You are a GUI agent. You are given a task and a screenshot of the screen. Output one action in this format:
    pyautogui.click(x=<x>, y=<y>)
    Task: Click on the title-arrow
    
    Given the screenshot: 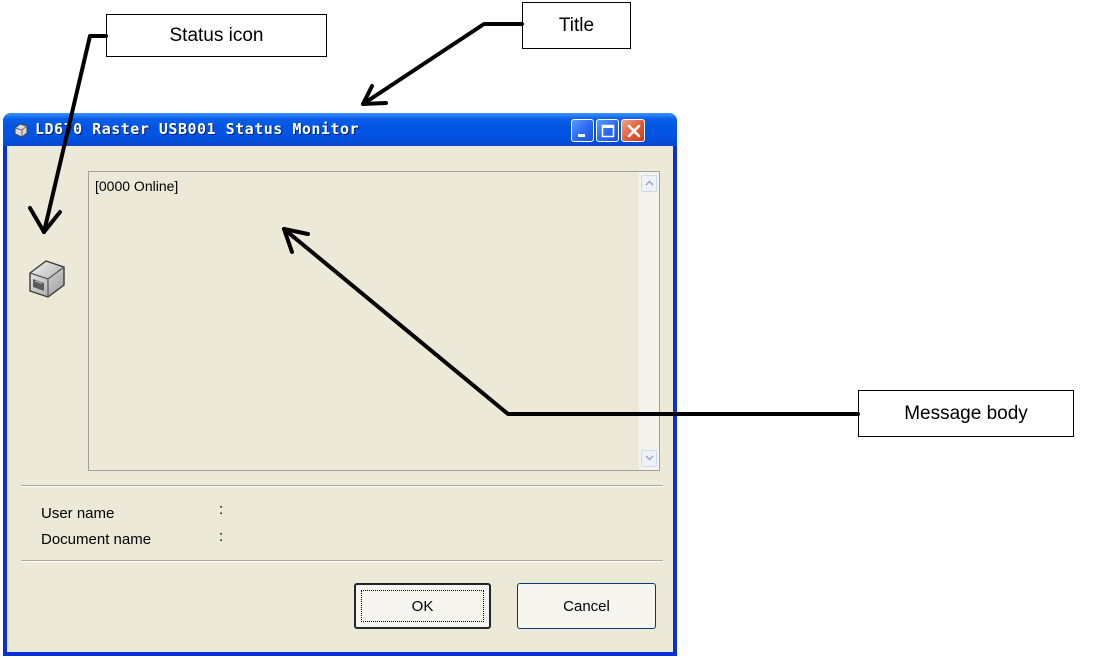 What is the action you would take?
    pyautogui.click(x=442, y=64)
    